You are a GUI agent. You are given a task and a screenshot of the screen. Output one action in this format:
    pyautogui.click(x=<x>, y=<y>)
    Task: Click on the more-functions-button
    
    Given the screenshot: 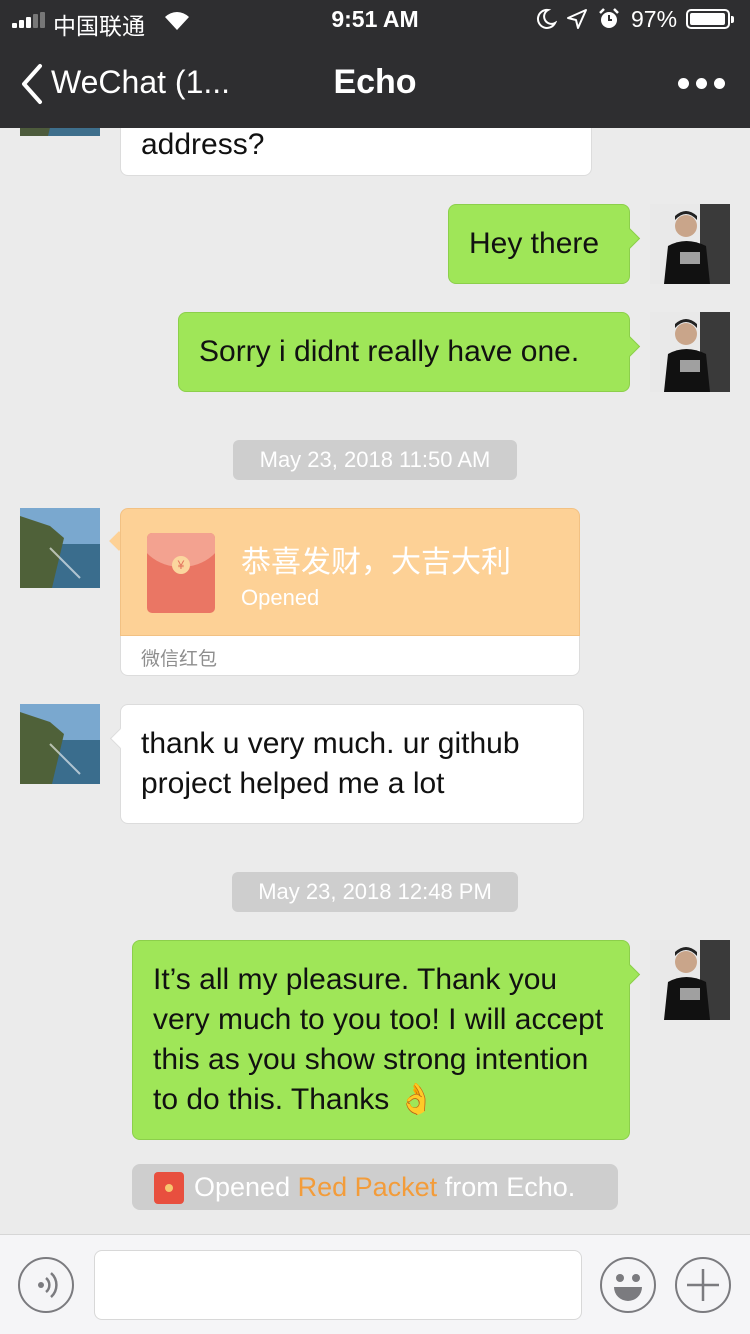 What is the action you would take?
    pyautogui.click(x=703, y=1285)
    